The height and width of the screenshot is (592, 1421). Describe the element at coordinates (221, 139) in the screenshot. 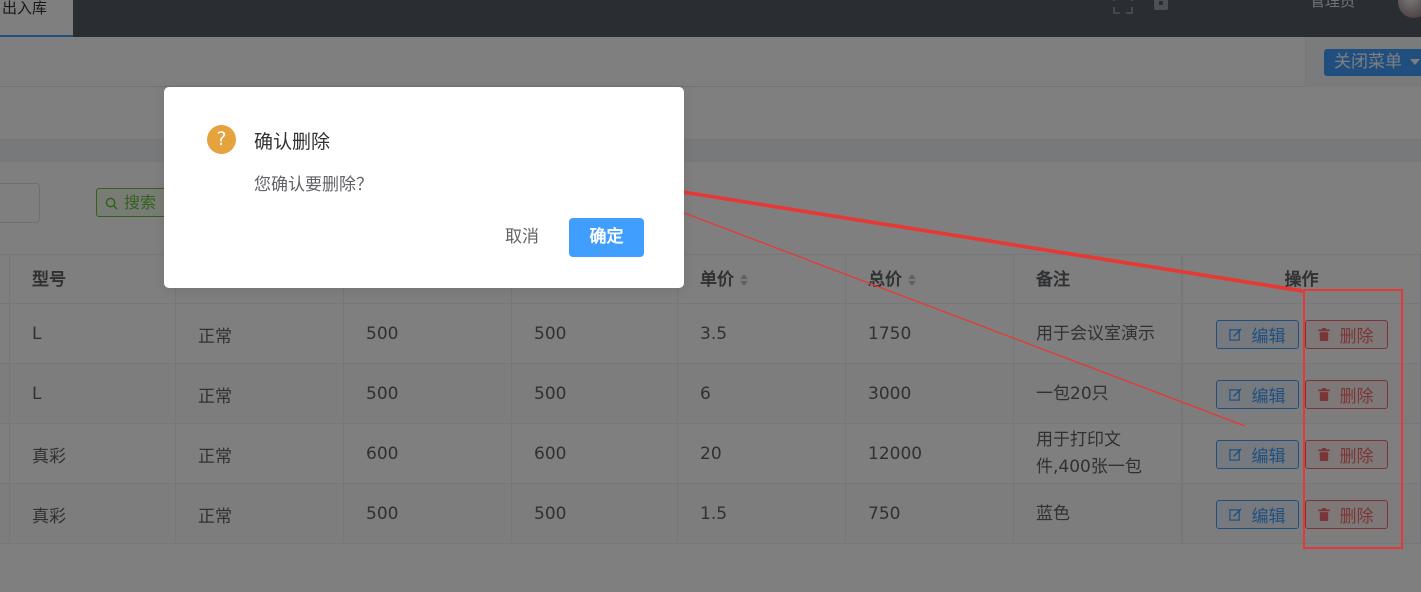

I see `warning-icon: ?` at that location.